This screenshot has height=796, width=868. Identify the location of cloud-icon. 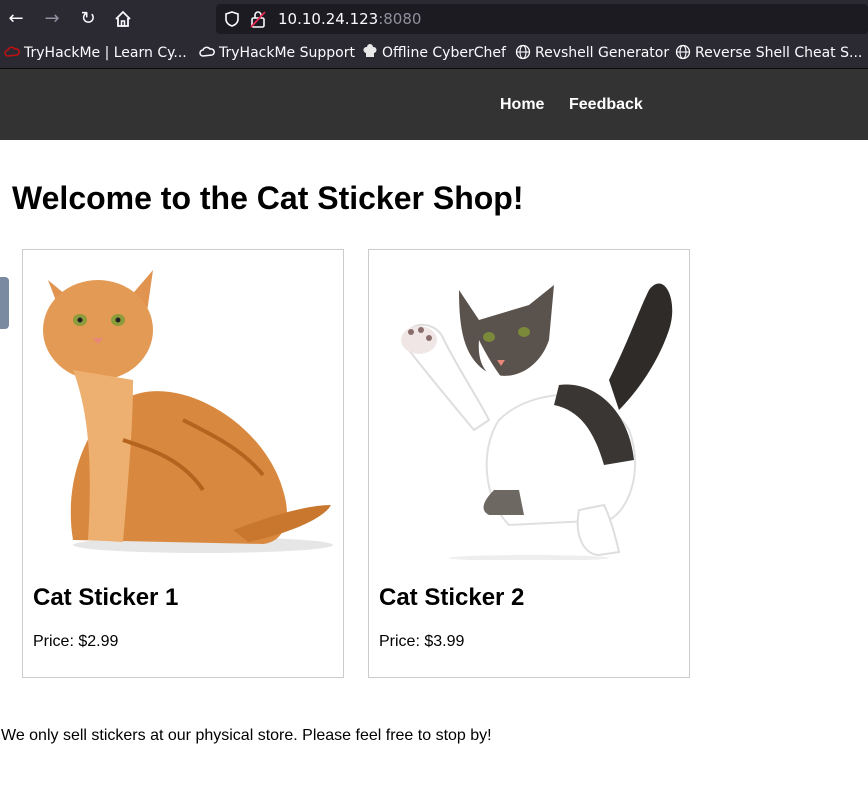
(207, 51).